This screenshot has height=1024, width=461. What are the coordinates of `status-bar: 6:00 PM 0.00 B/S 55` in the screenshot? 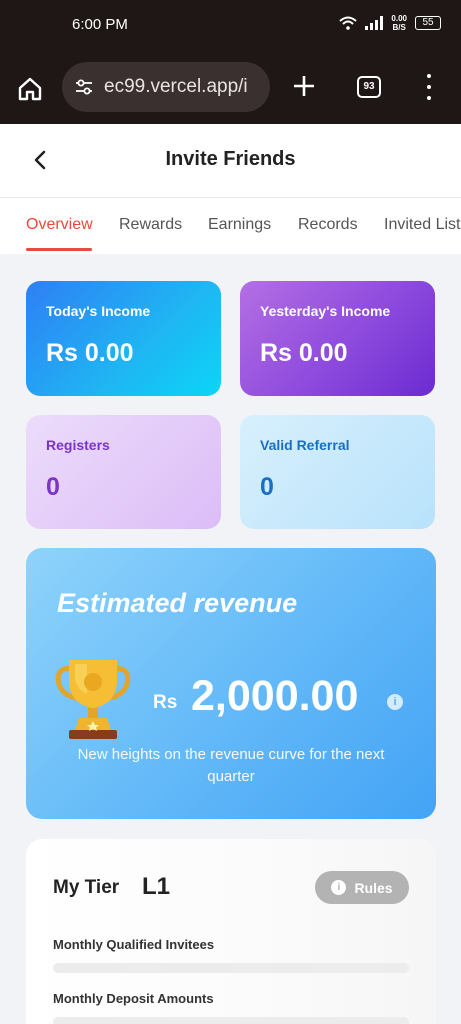 It's located at (230, 26).